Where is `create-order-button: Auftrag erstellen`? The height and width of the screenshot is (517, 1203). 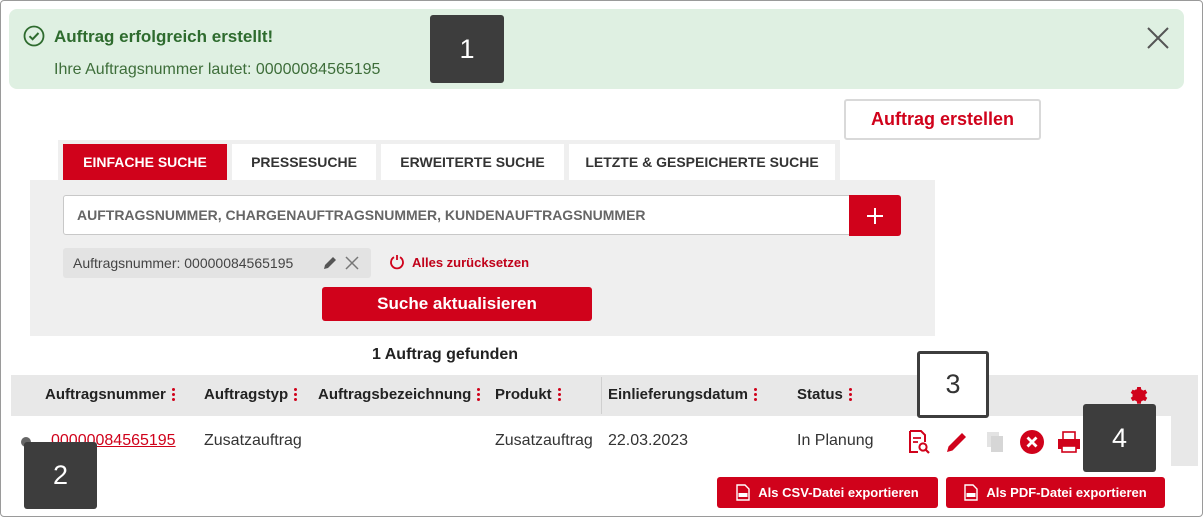
create-order-button: Auftrag erstellen is located at coordinates (942, 119).